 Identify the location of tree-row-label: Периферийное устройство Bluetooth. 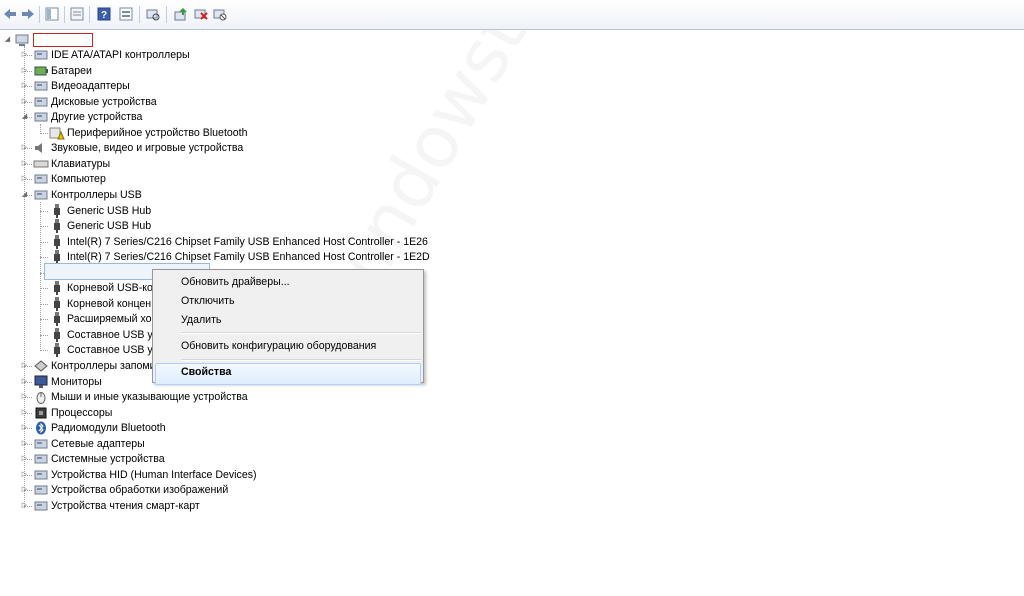
(157, 133).